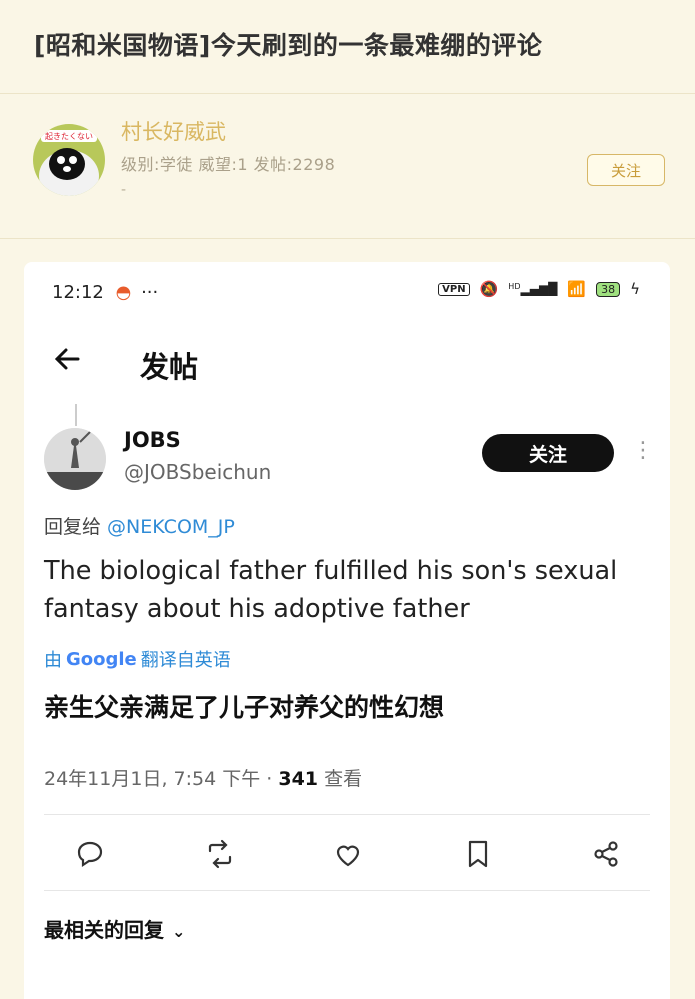 The image size is (695, 999). Describe the element at coordinates (197, 472) in the screenshot. I see `tweet-handle: @JOBSbeichun` at that location.